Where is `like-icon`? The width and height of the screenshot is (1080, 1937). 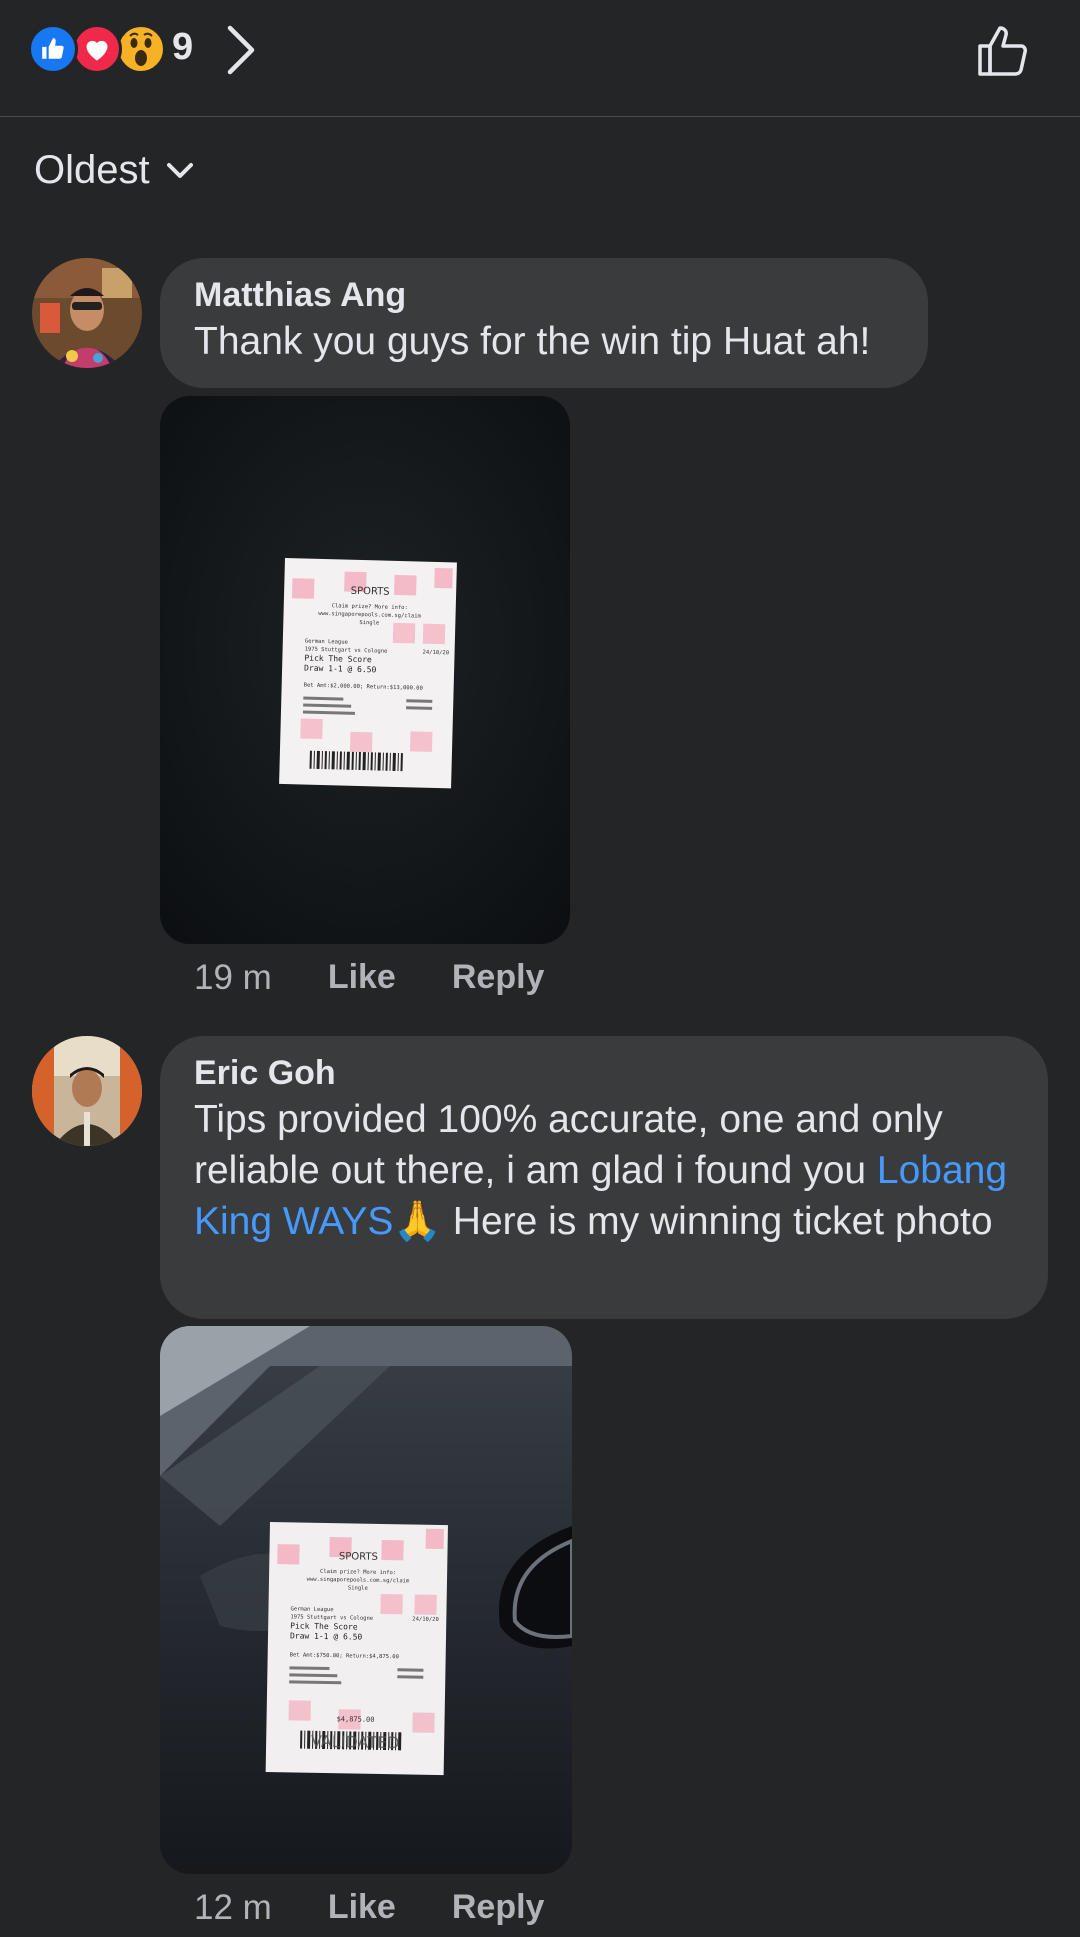
like-icon is located at coordinates (53, 49).